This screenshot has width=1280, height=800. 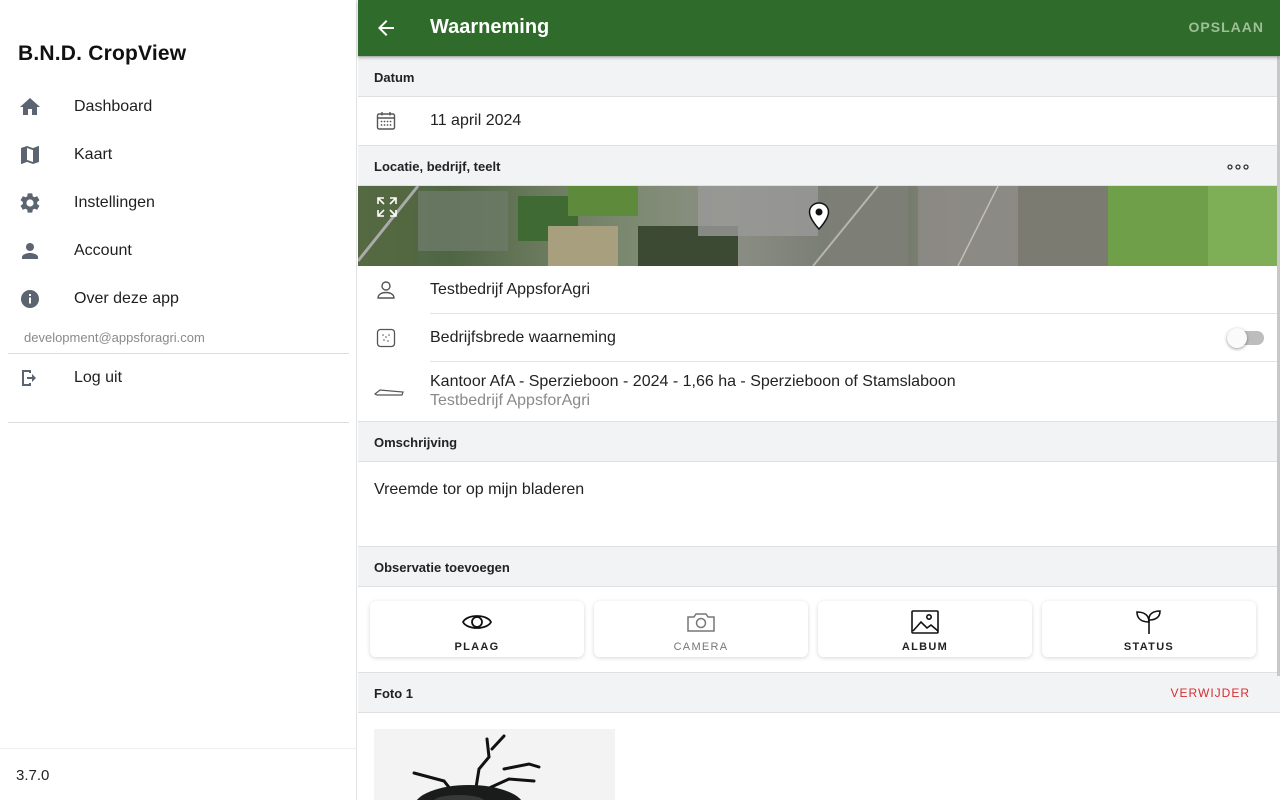 I want to click on date-value: 11 april 2024, so click(x=476, y=120).